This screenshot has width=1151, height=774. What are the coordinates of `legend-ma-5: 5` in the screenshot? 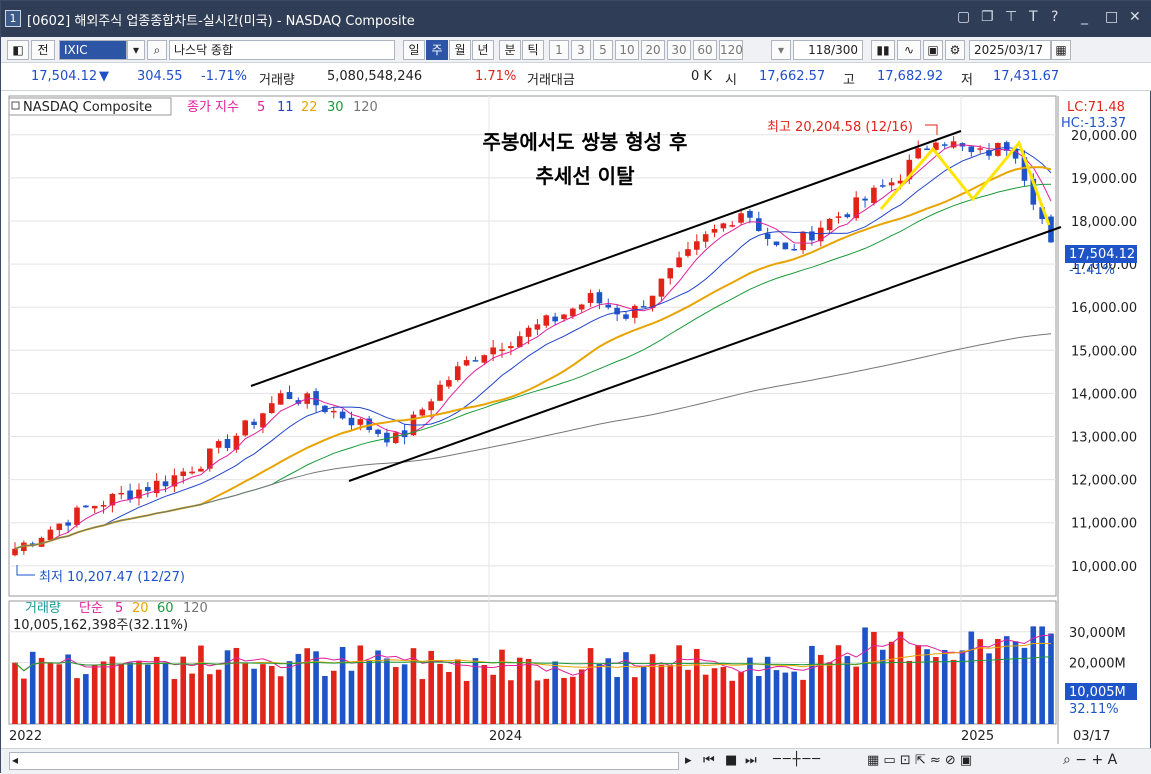 It's located at (261, 107).